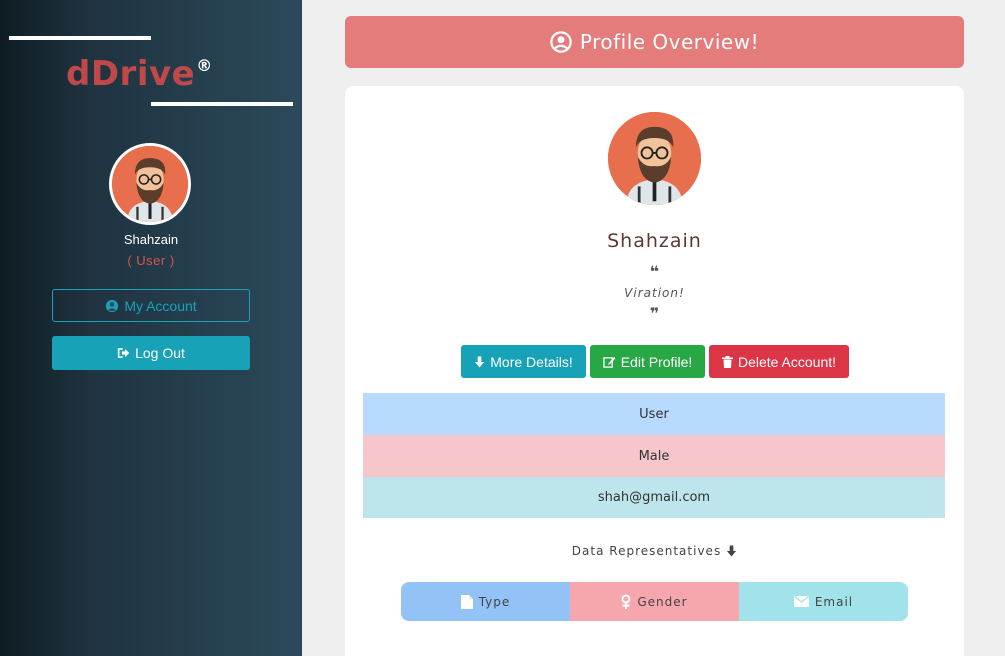 The image size is (1005, 656). I want to click on profile-bio: Viration!, so click(654, 293).